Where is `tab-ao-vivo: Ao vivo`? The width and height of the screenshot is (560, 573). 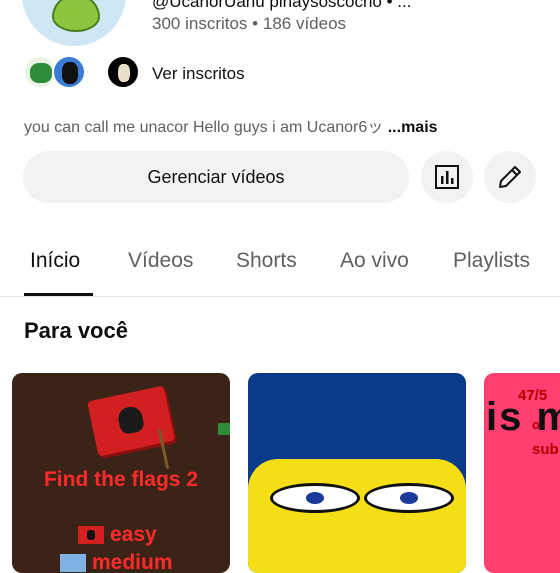 tab-ao-vivo: Ao vivo is located at coordinates (374, 261).